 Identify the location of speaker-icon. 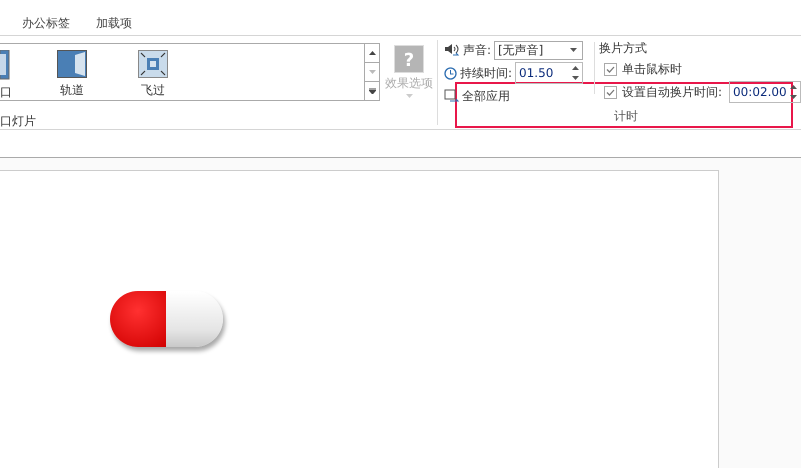
(452, 50).